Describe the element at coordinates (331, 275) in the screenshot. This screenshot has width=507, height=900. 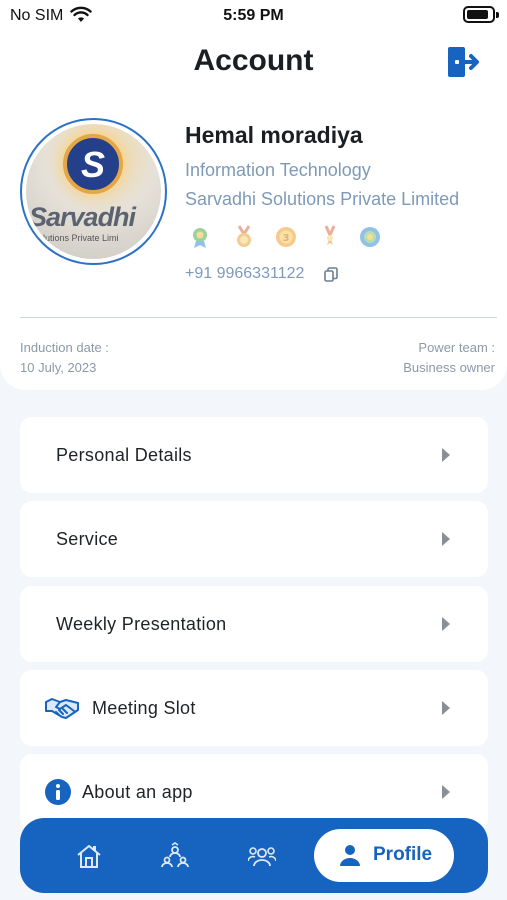
I see `copy-icon` at that location.